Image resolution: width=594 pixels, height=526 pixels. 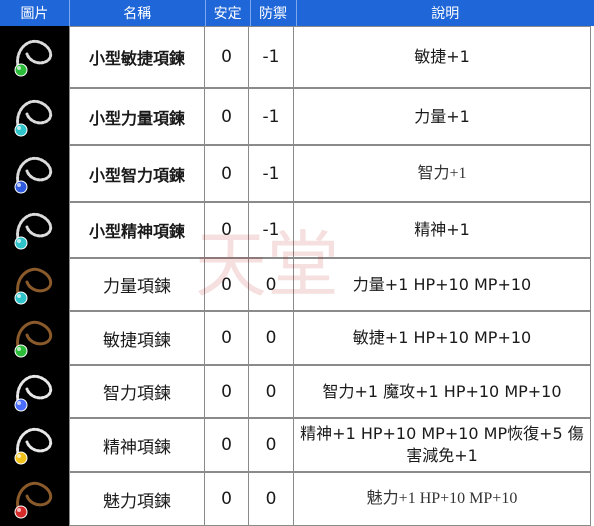 I want to click on item-description: 精神+1, so click(x=442, y=230).